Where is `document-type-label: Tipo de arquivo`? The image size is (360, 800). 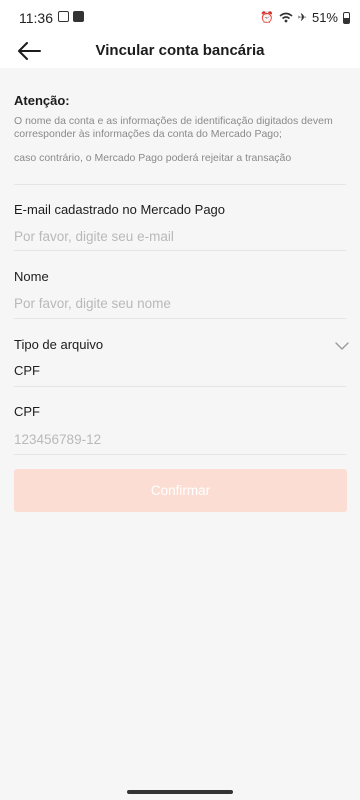
document-type-label: Tipo de arquivo is located at coordinates (59, 344).